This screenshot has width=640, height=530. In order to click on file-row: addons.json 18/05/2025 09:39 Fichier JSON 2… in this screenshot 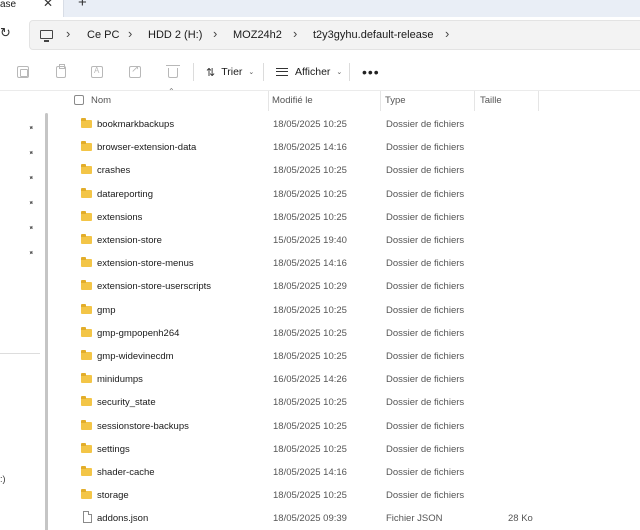, I will do `click(351, 519)`.